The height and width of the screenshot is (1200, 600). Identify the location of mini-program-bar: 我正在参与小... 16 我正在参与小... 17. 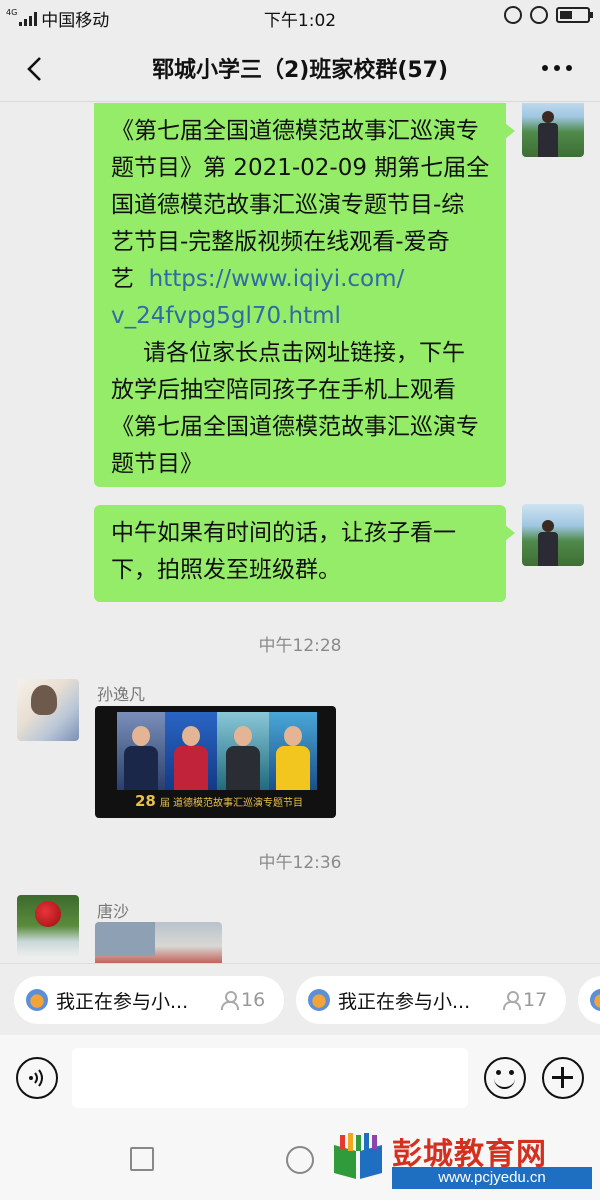
(300, 999).